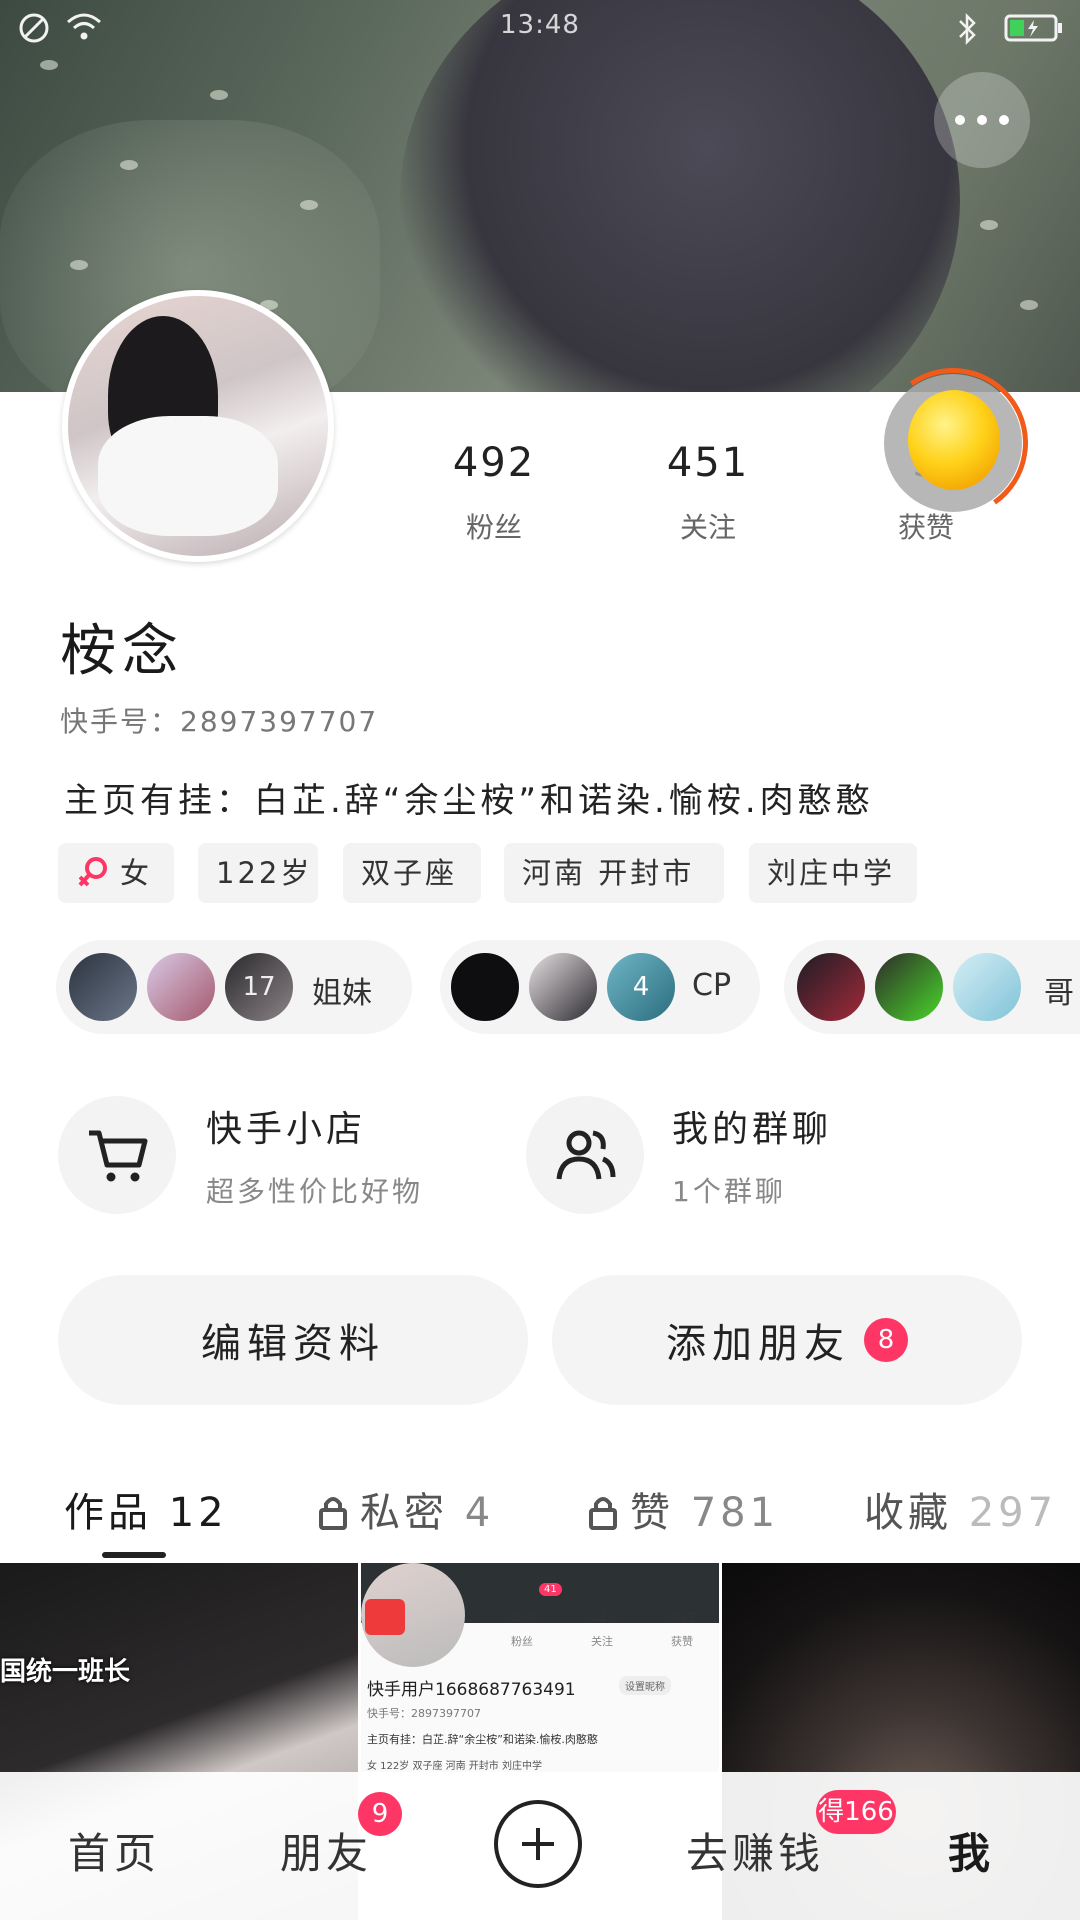 This screenshot has width=1080, height=1920. Describe the element at coordinates (494, 463) in the screenshot. I see `followers-count: 492` at that location.